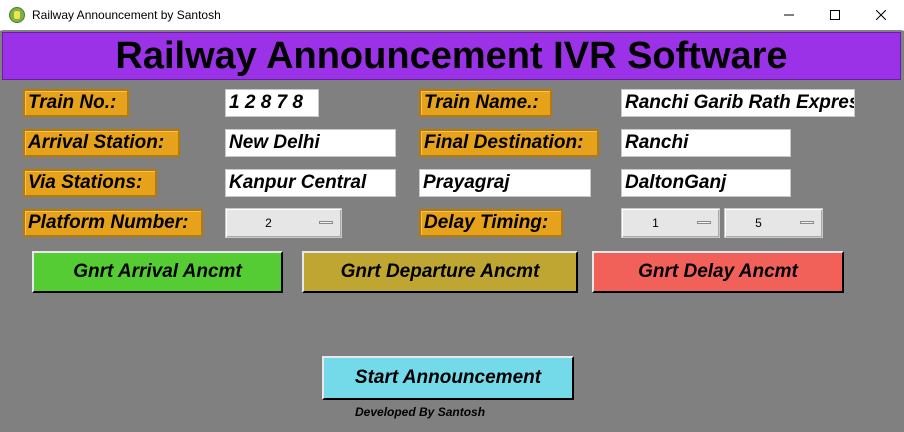  What do you see at coordinates (420, 412) in the screenshot?
I see `developer-credit: Developed By Santosh` at bounding box center [420, 412].